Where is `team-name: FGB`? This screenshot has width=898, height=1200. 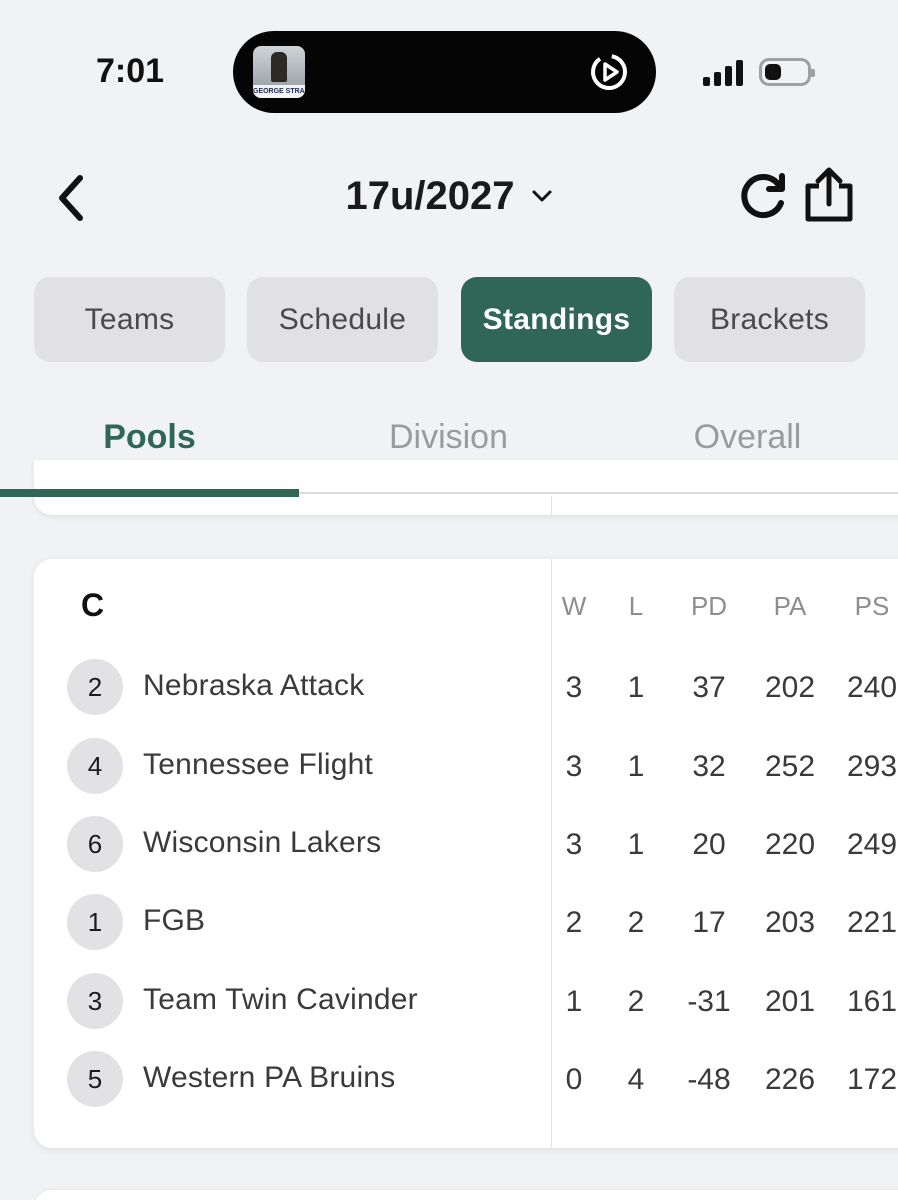
team-name: FGB is located at coordinates (174, 920).